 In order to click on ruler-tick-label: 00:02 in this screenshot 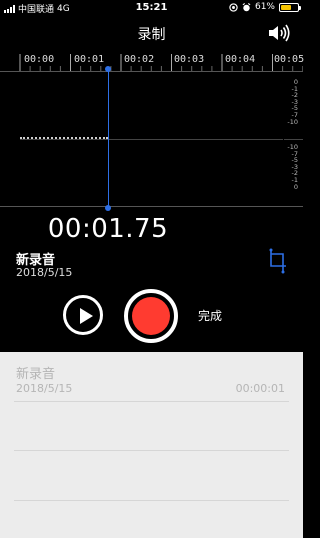, I will do `click(139, 59)`.